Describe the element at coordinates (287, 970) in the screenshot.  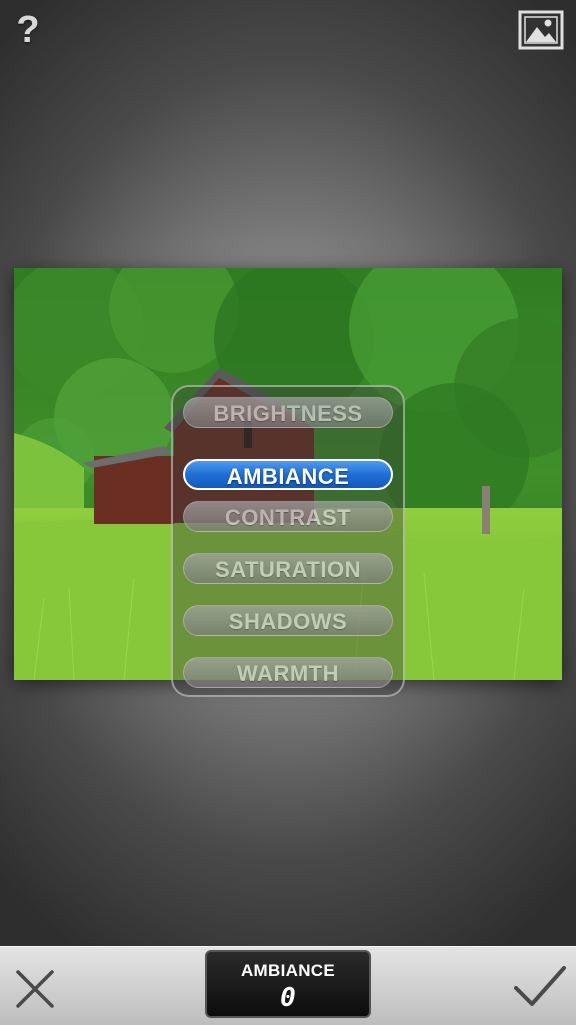
I see `parameter-name: AMBIANCE` at that location.